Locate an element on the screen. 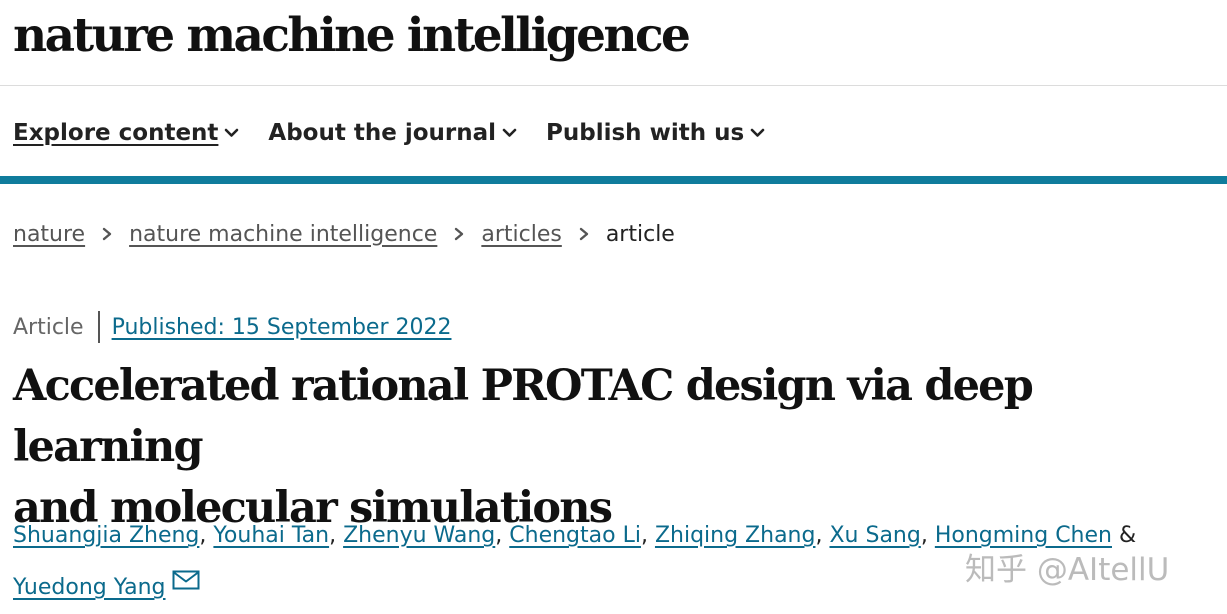 Image resolution: width=1227 pixels, height=614 pixels. nav-publish-with-us: Publish with us is located at coordinates (655, 133).